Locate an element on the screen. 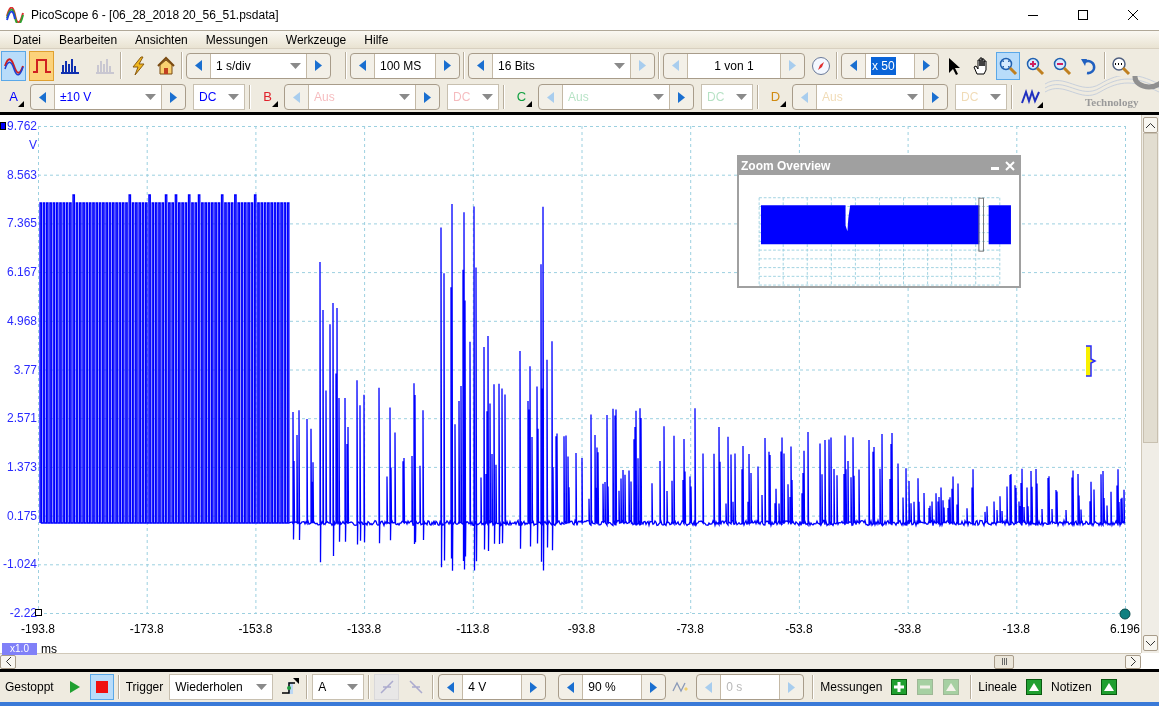 The image size is (1159, 706). y-axis-label: 2.571 is located at coordinates (21, 418).